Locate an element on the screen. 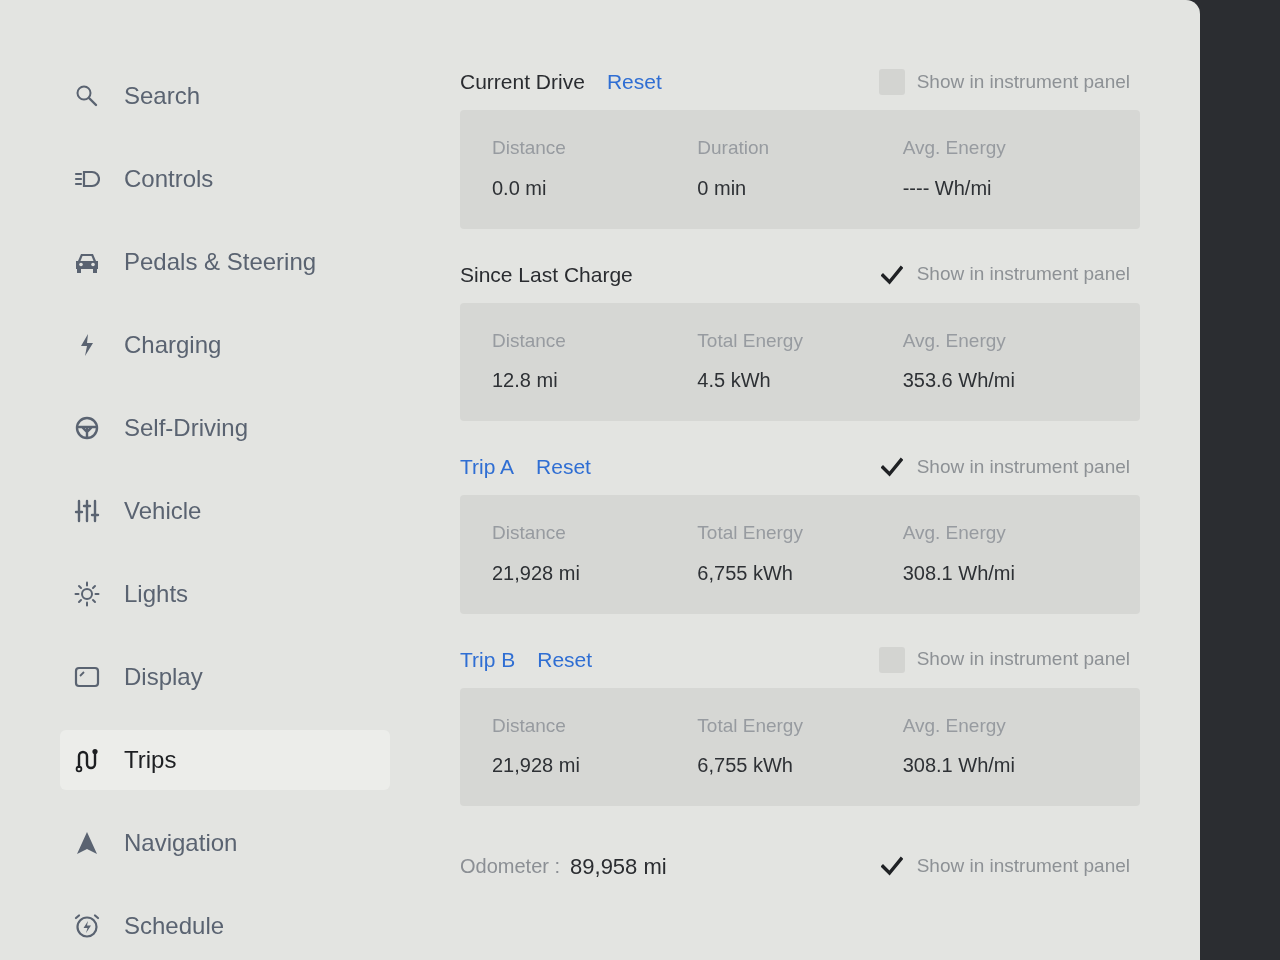 The image size is (1280, 960). sidebar-item: Navigation is located at coordinates (225, 843).